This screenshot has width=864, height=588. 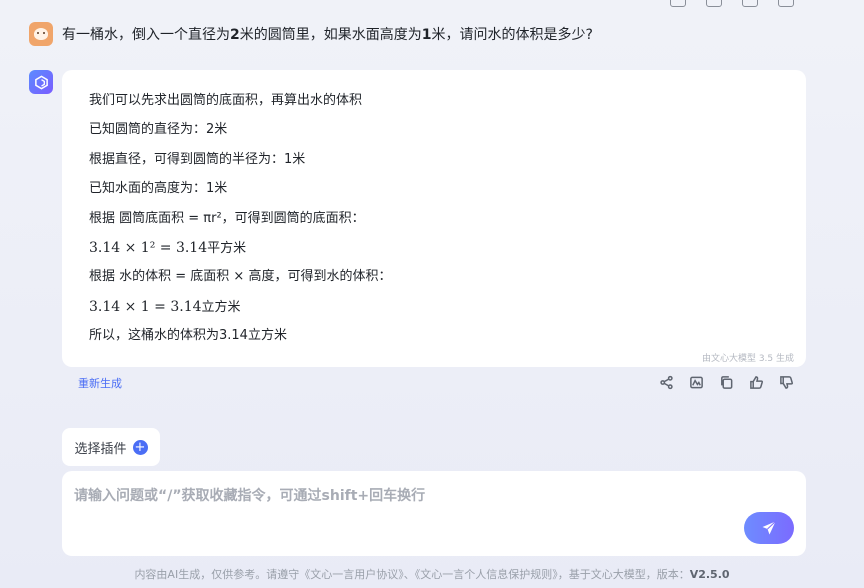 I want to click on answer-line: 根据 水的体积 = 底面积 × 高度，可得到水的体积：, so click(x=240, y=277).